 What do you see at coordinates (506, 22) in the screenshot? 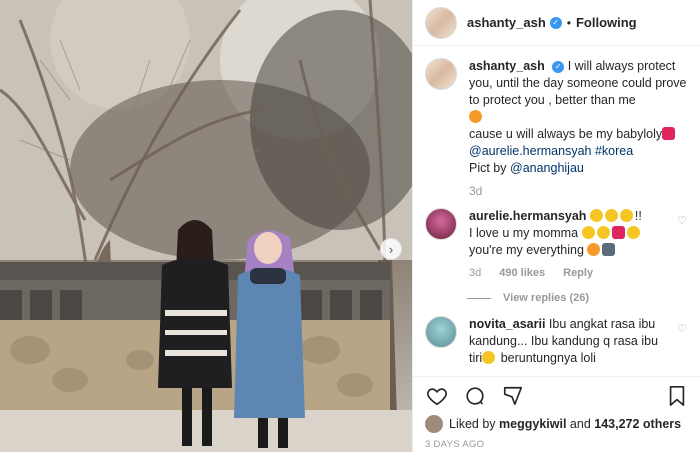
I see `author-username: ashanty_ash` at bounding box center [506, 22].